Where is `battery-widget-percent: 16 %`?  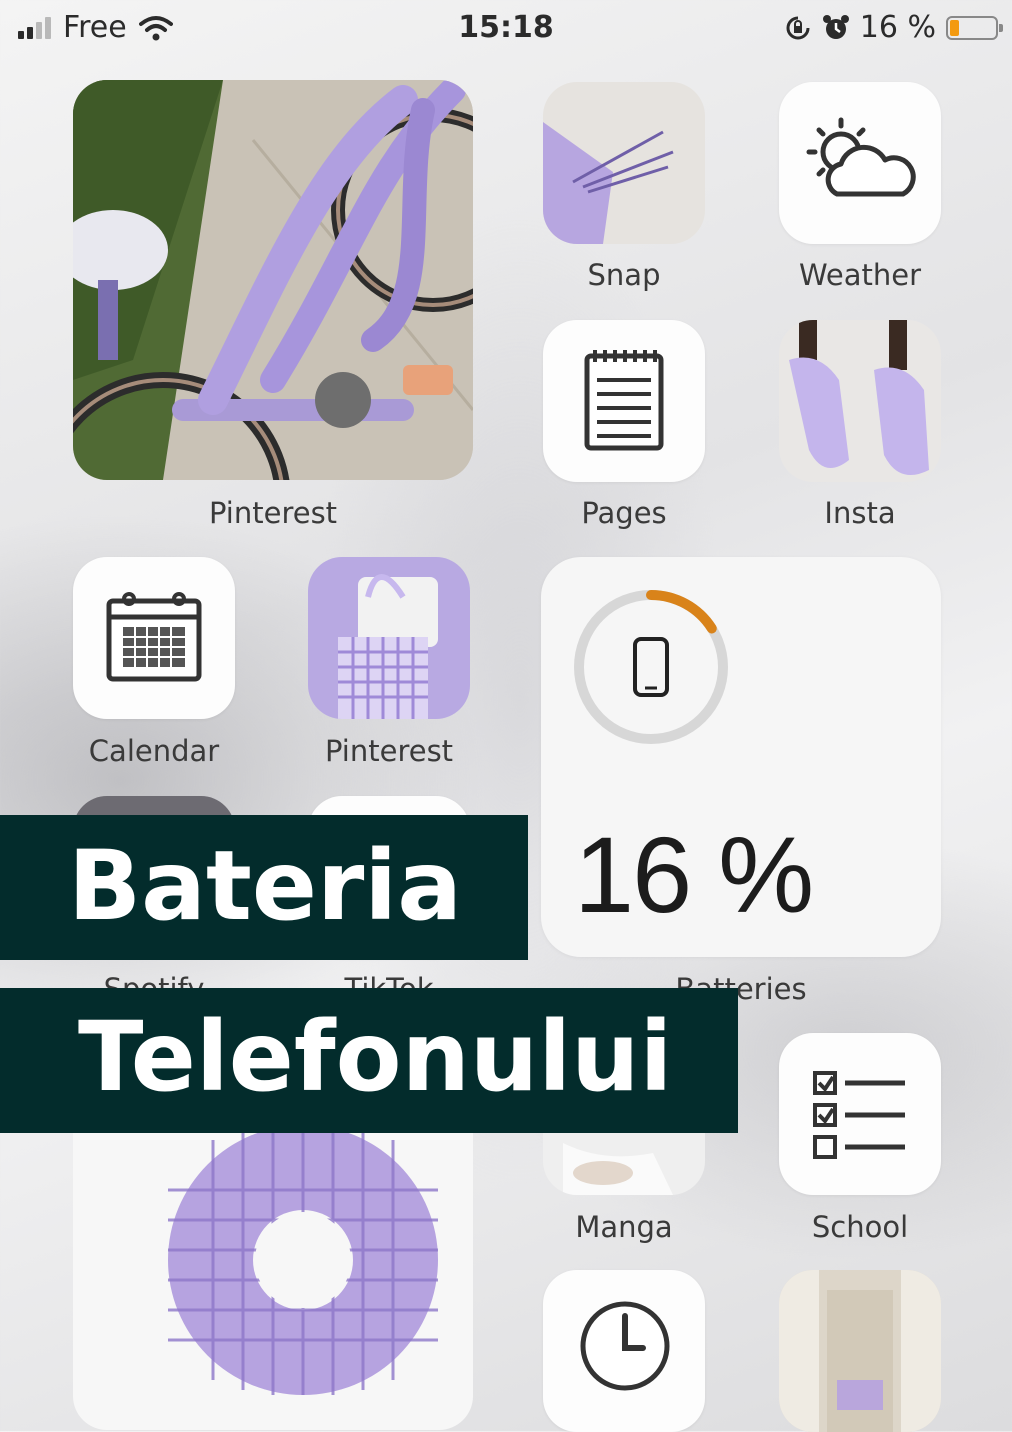
battery-widget-percent: 16 % is located at coordinates (694, 874).